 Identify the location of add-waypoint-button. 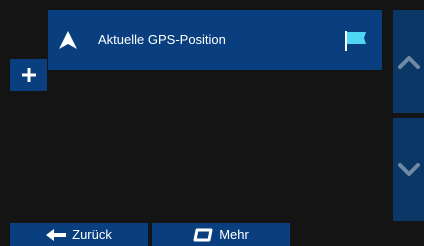
(28, 75).